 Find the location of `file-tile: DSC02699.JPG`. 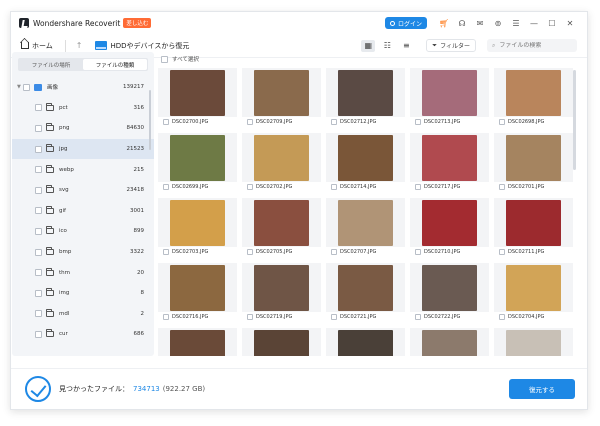

file-tile: DSC02699.JPG is located at coordinates (197, 162).